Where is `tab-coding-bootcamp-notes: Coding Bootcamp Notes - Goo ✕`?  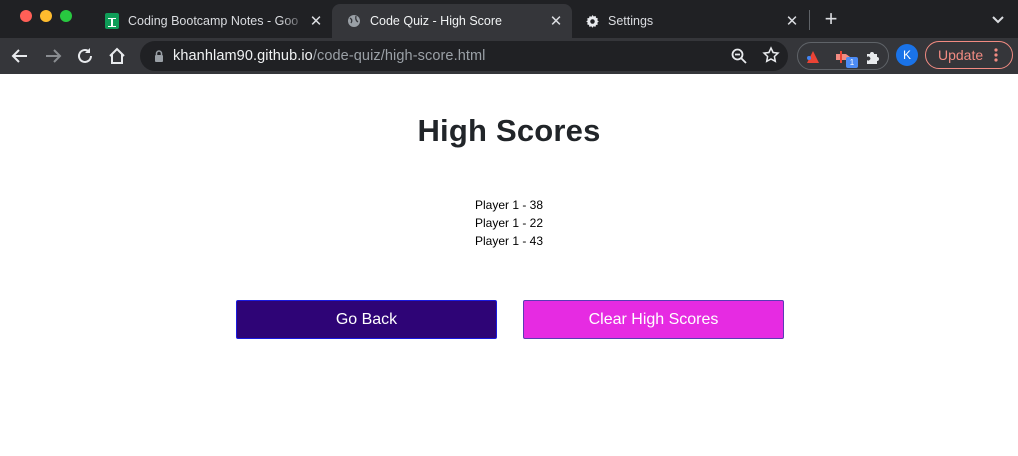 tab-coding-bootcamp-notes: Coding Bootcamp Notes - Goo ✕ is located at coordinates (211, 21).